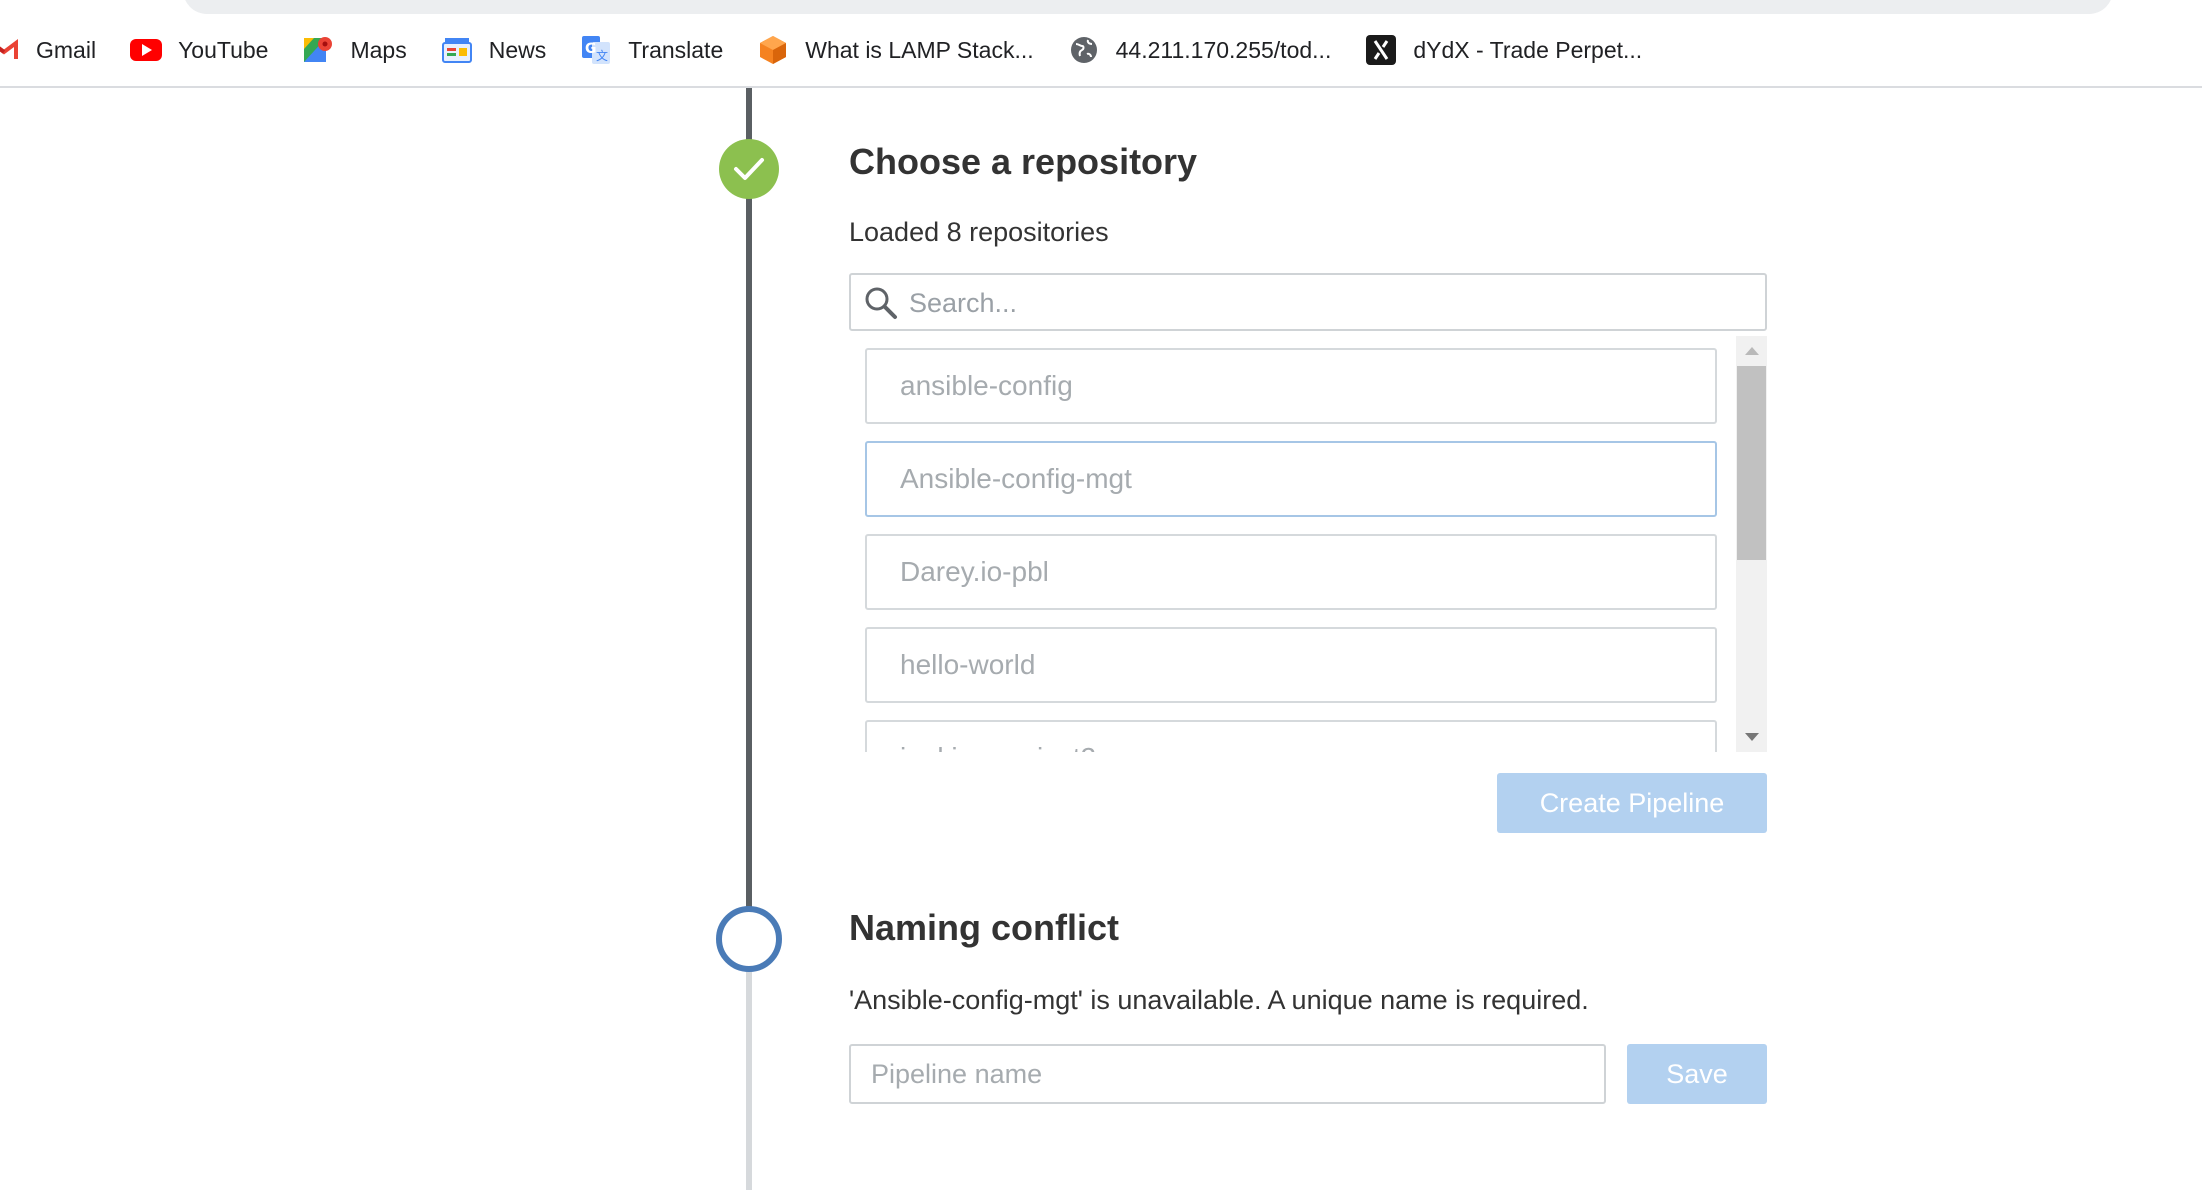 Image resolution: width=2202 pixels, height=1190 pixels. What do you see at coordinates (881, 305) in the screenshot?
I see `search-icon` at bounding box center [881, 305].